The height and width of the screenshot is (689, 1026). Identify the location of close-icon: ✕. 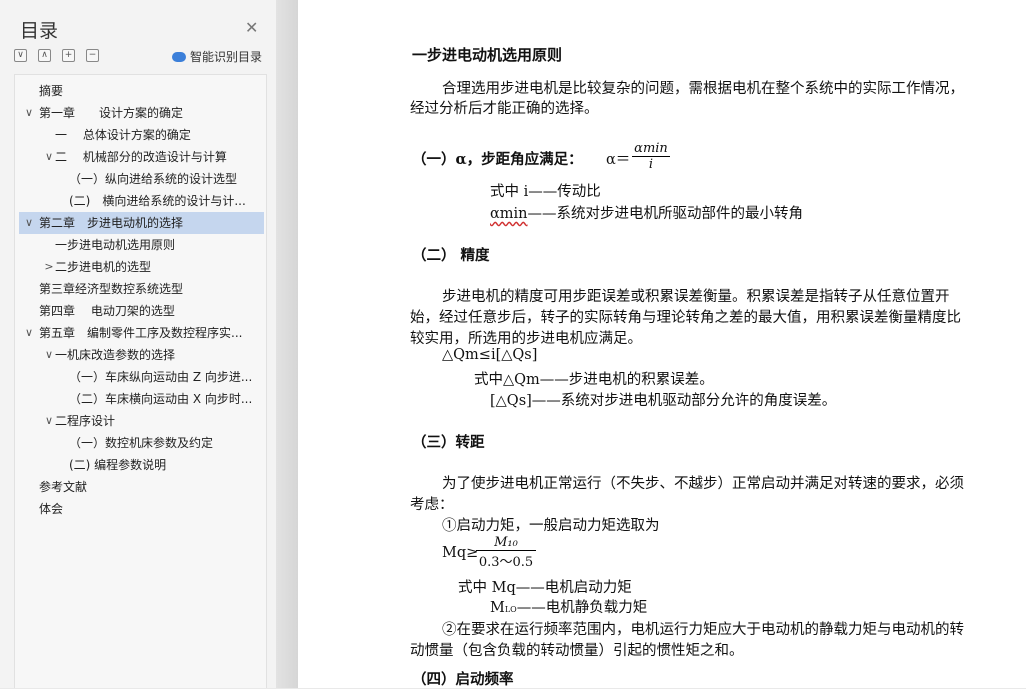
(251, 27).